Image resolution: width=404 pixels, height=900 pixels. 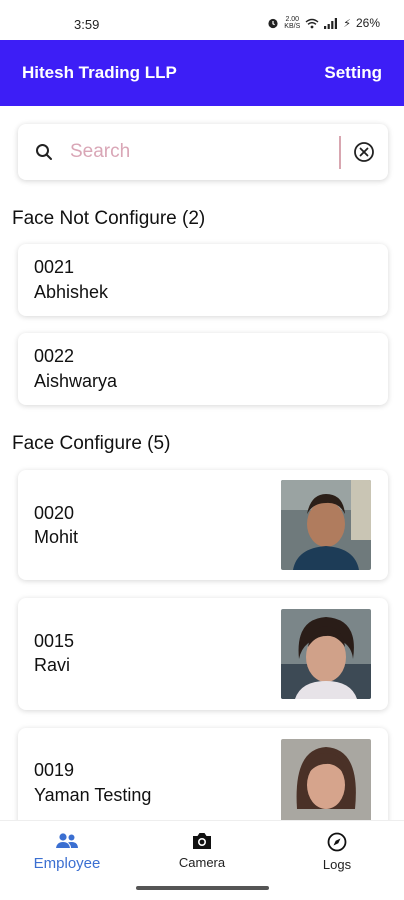 I want to click on search-input, so click(x=205, y=152).